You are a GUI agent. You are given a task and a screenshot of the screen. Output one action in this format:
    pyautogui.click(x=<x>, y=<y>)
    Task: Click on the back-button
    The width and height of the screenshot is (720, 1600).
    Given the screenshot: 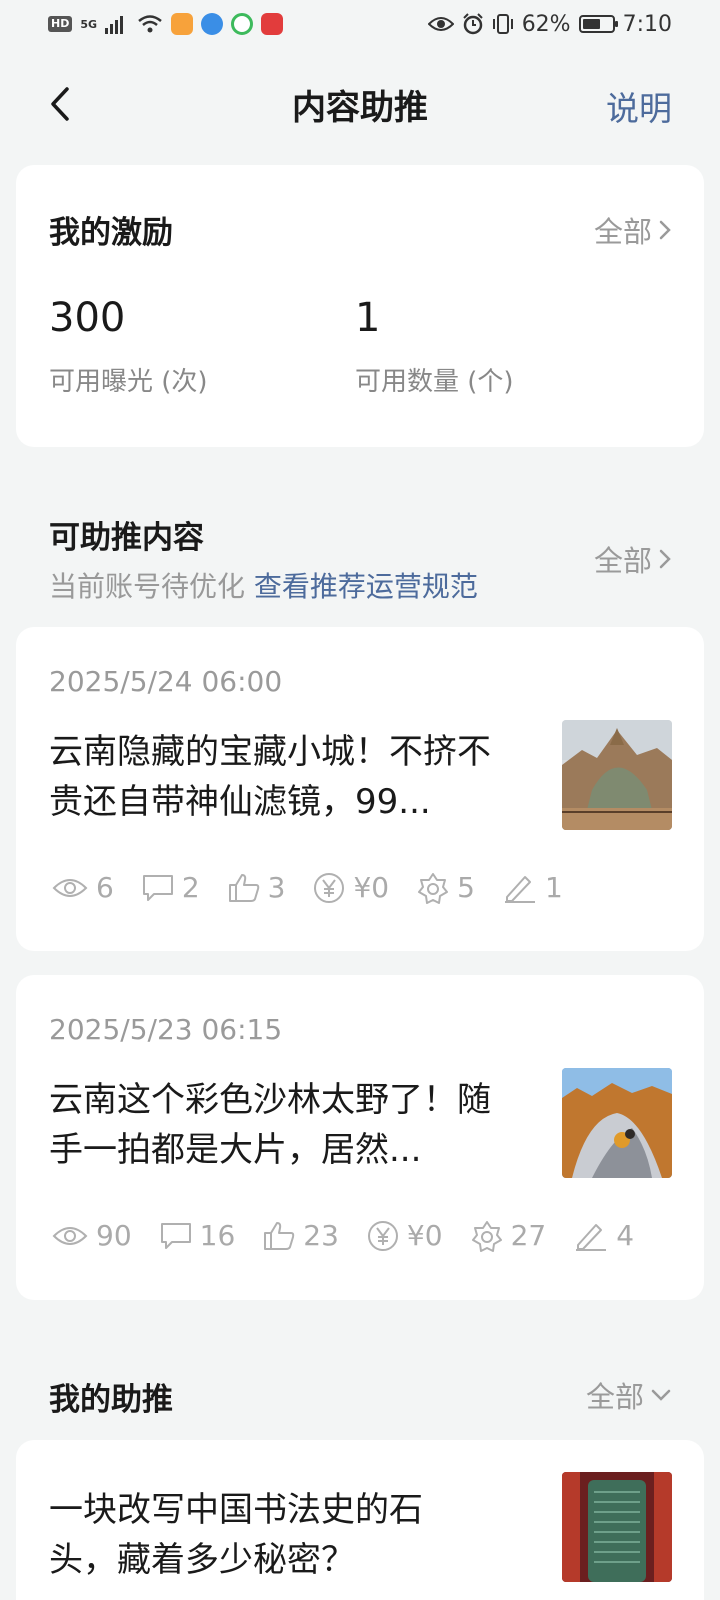 What is the action you would take?
    pyautogui.click(x=60, y=104)
    